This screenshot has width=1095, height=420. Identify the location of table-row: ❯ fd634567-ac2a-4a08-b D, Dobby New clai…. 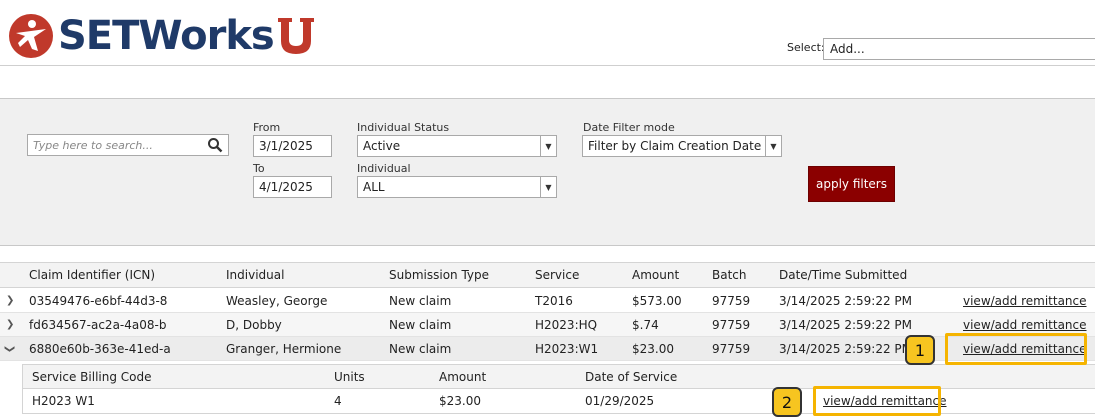
(547, 325).